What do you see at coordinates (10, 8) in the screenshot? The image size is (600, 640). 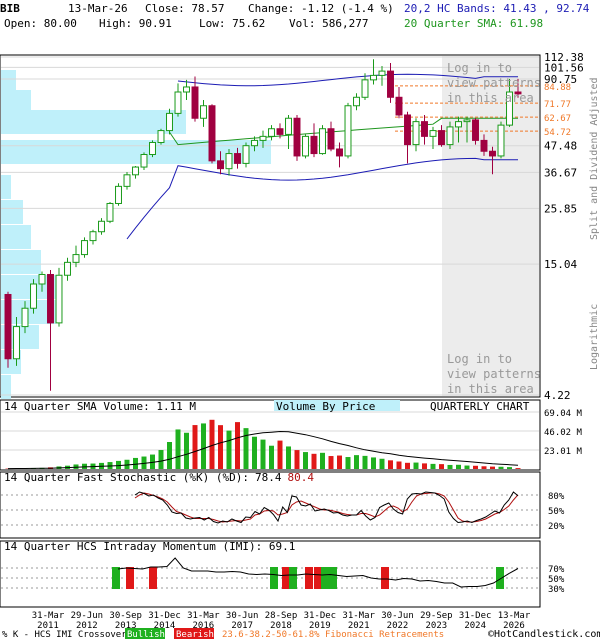 I see `symbol-label: BIB` at bounding box center [10, 8].